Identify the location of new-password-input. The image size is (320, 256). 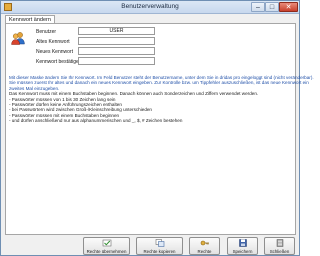
(116, 51).